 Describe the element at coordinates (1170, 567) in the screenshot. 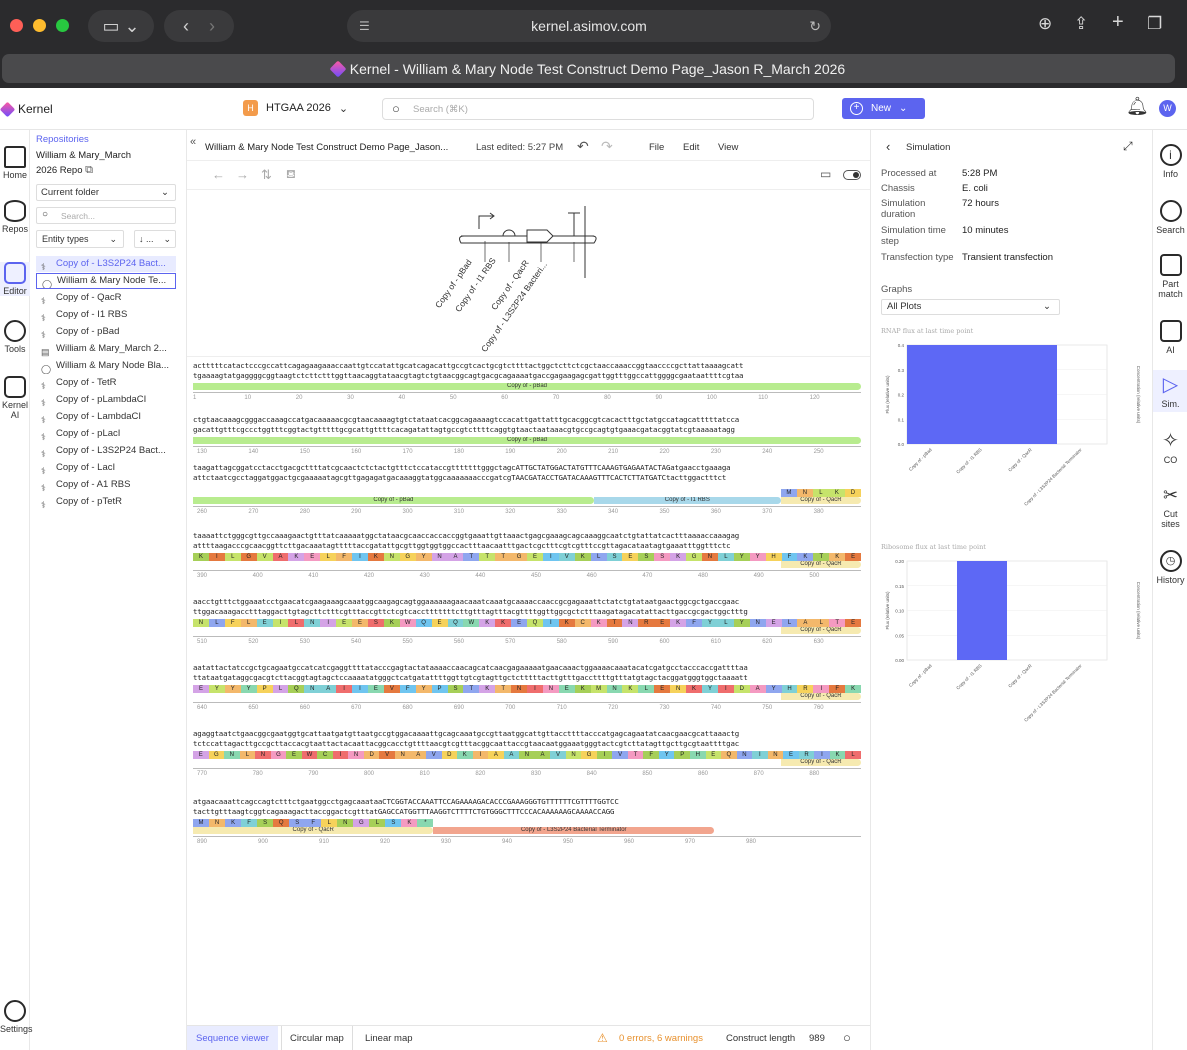

I see `tool-history: ◷ History` at that location.